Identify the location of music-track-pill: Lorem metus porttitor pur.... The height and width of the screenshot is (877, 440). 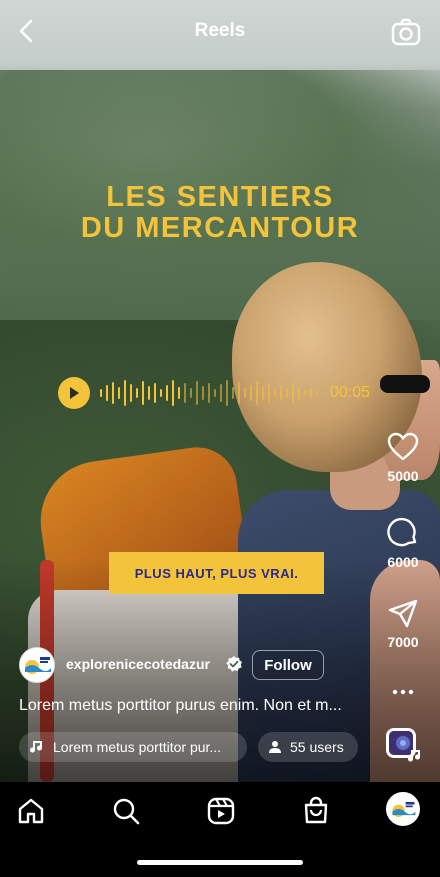
(133, 747).